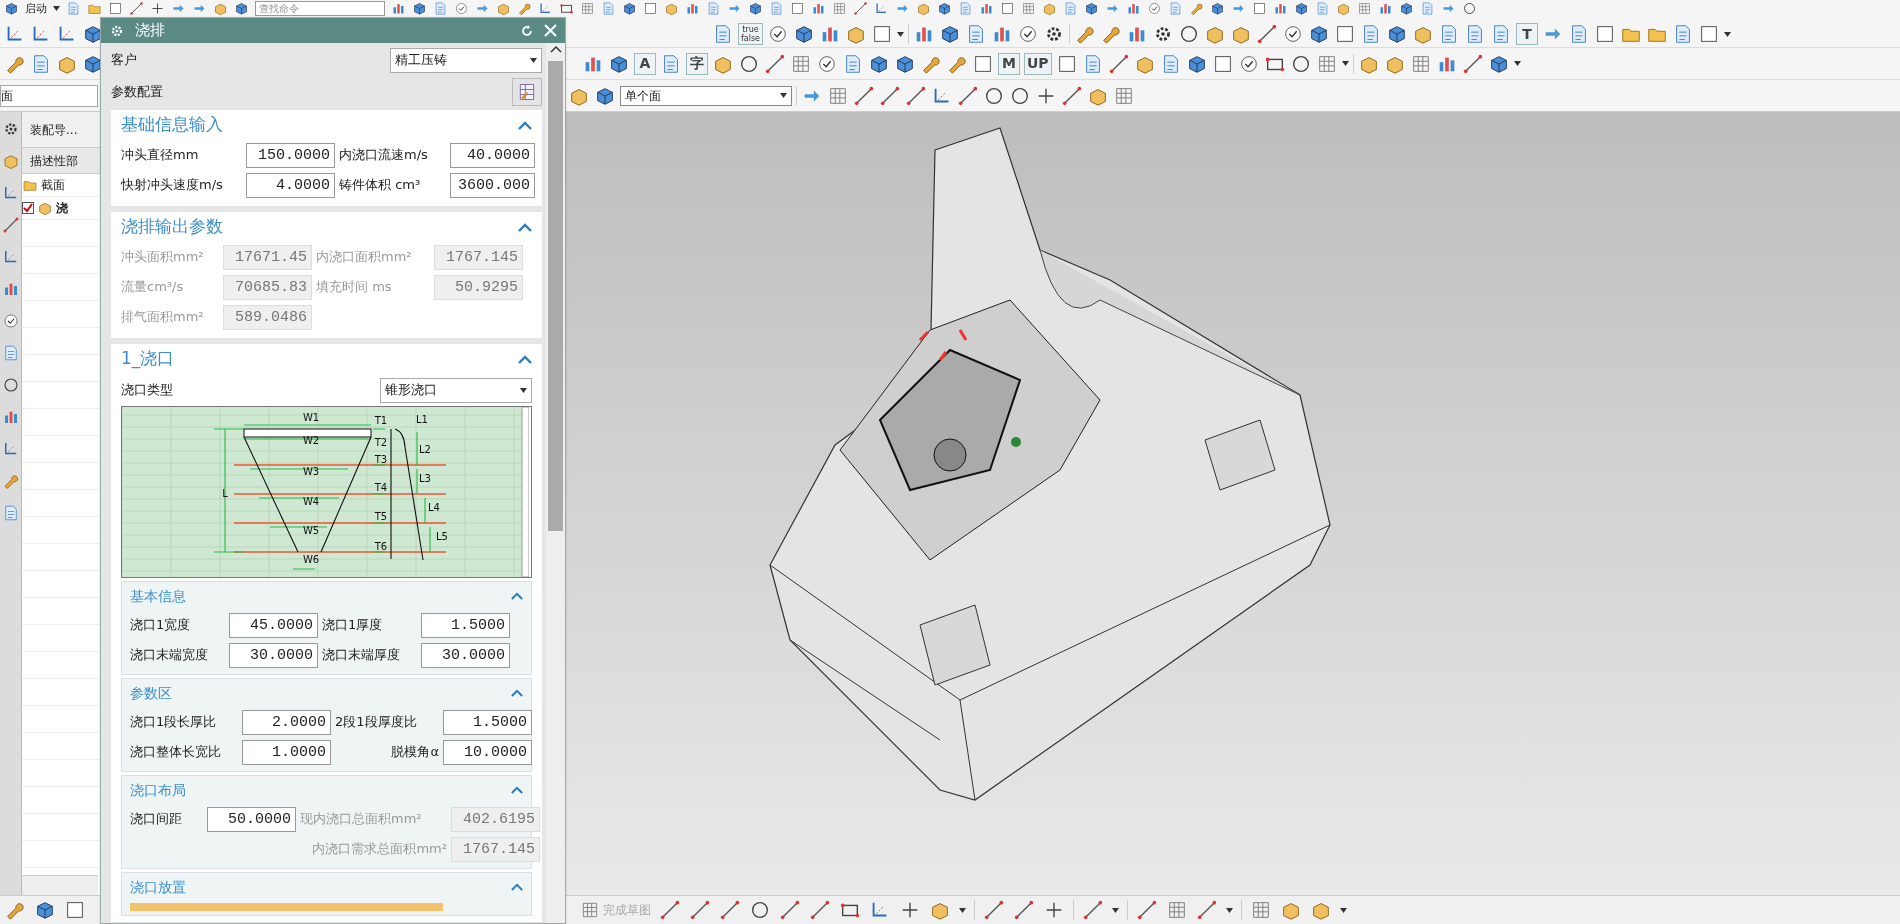 Image resolution: width=1900 pixels, height=924 pixels. I want to click on config-button, so click(527, 92).